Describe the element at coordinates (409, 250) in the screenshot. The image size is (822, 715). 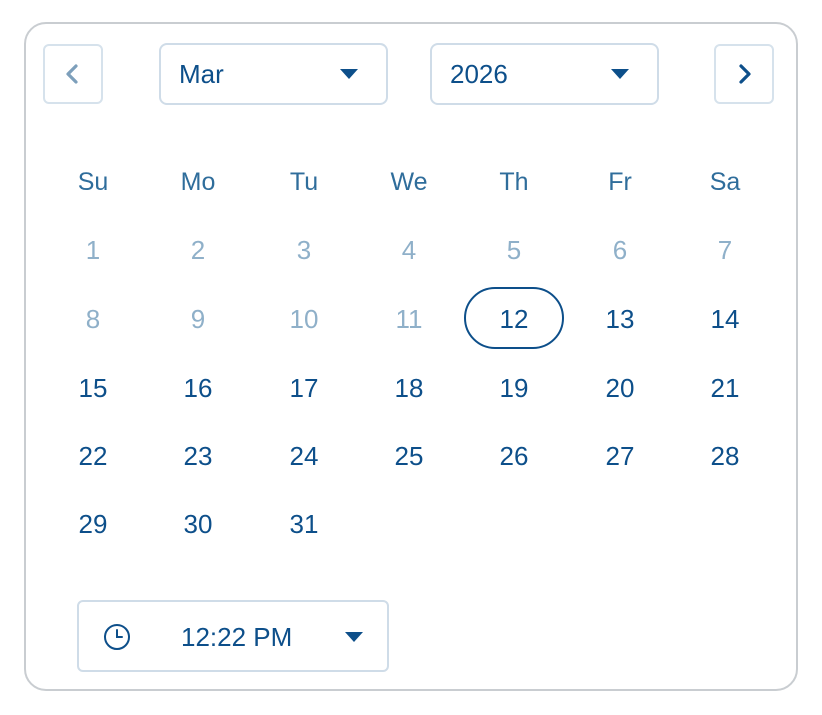
I see `day-cell: 4` at that location.